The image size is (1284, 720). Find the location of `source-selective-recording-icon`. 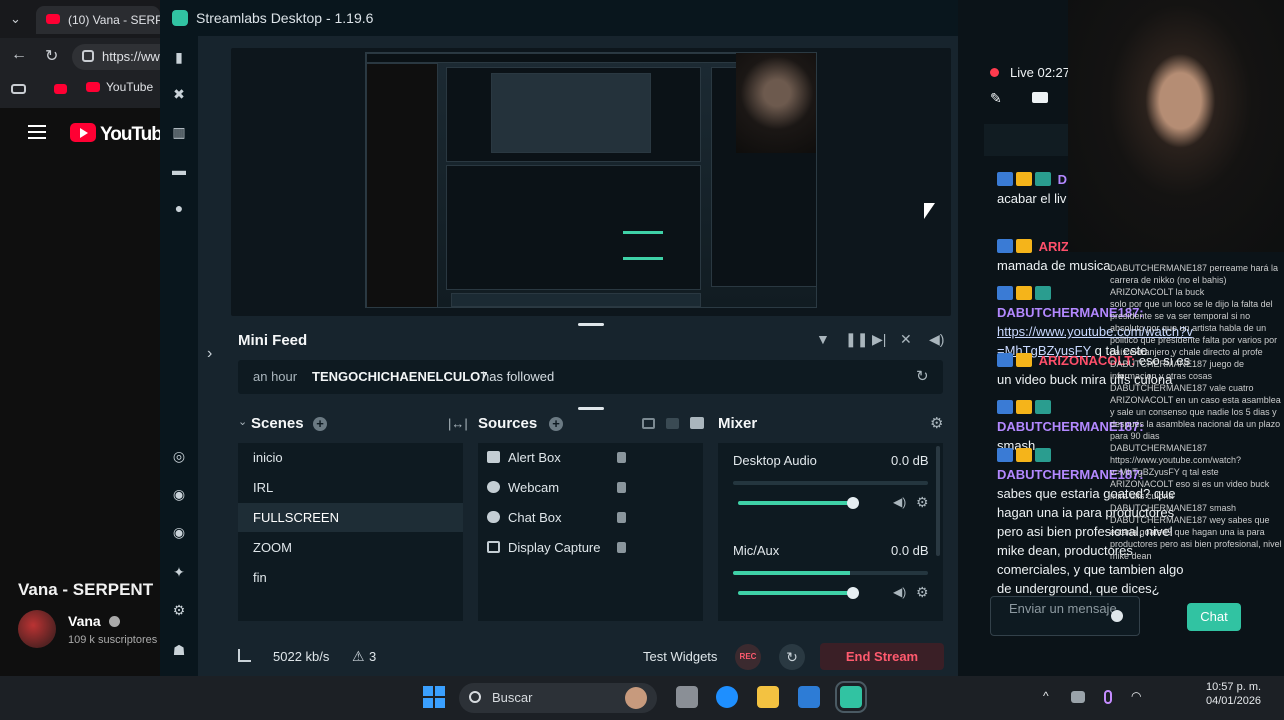

source-selective-recording-icon is located at coordinates (672, 423).